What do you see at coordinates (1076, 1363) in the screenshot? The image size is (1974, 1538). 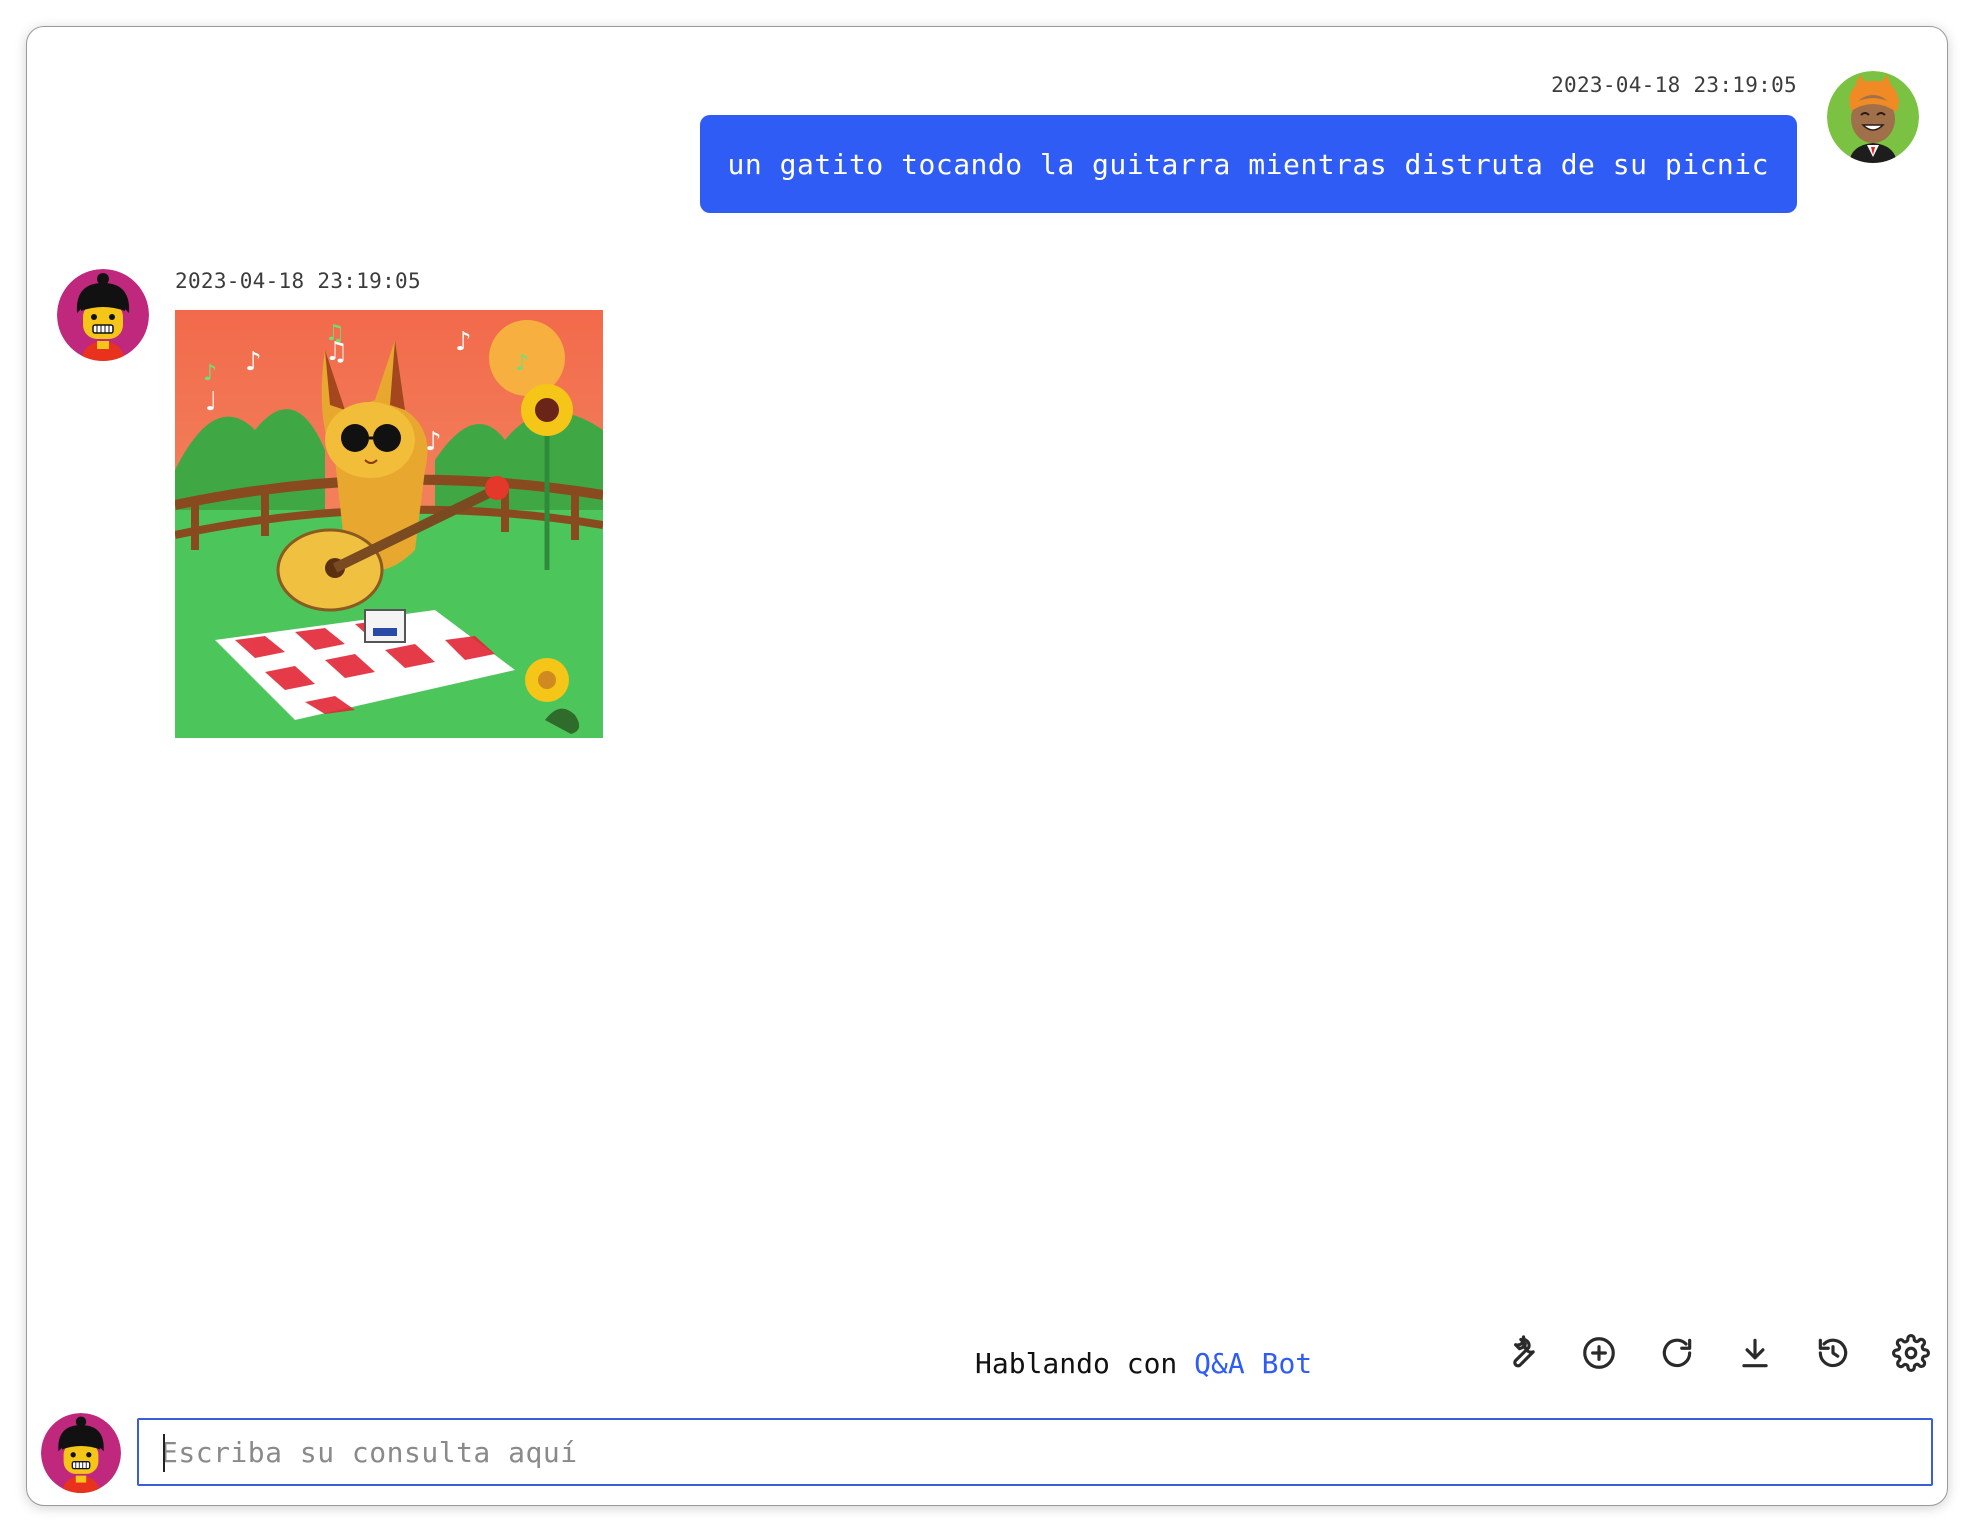 I see `status-prefix: Hablando con` at bounding box center [1076, 1363].